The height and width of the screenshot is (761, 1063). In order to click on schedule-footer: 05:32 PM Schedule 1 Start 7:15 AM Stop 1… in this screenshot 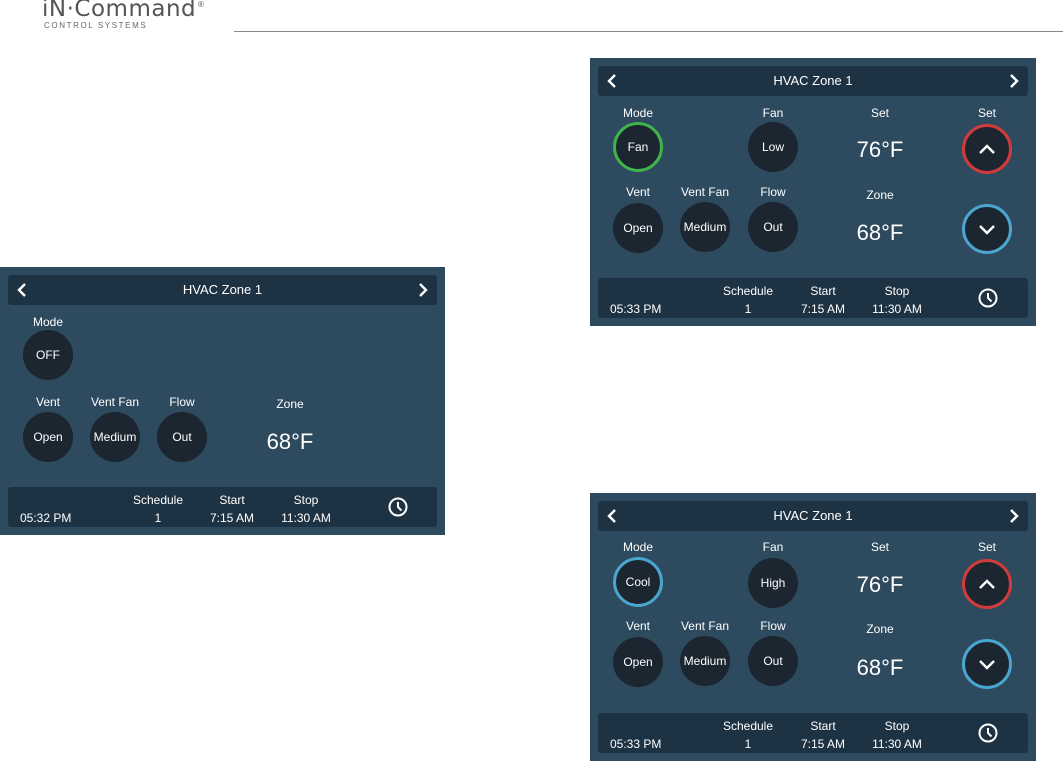, I will do `click(222, 507)`.